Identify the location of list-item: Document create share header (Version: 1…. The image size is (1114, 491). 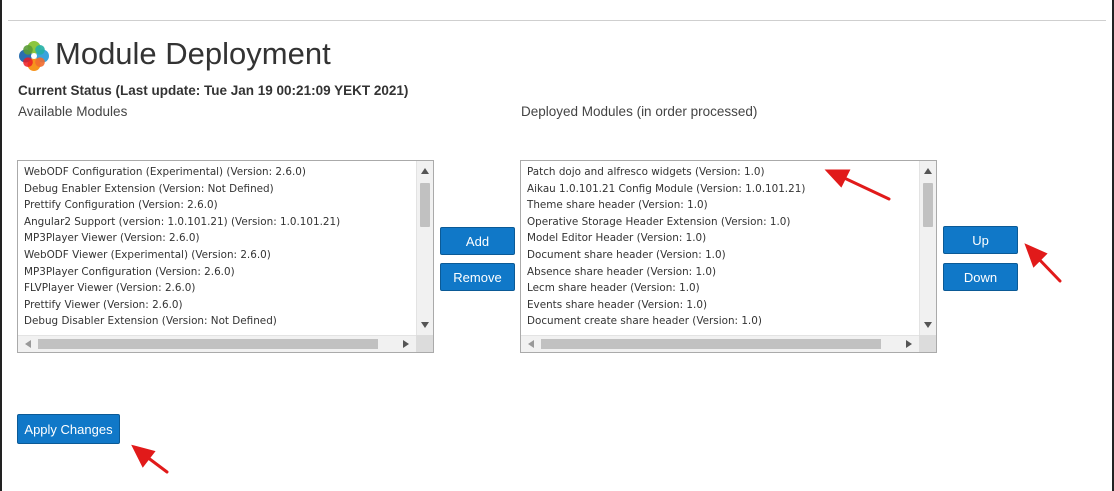
(719, 321).